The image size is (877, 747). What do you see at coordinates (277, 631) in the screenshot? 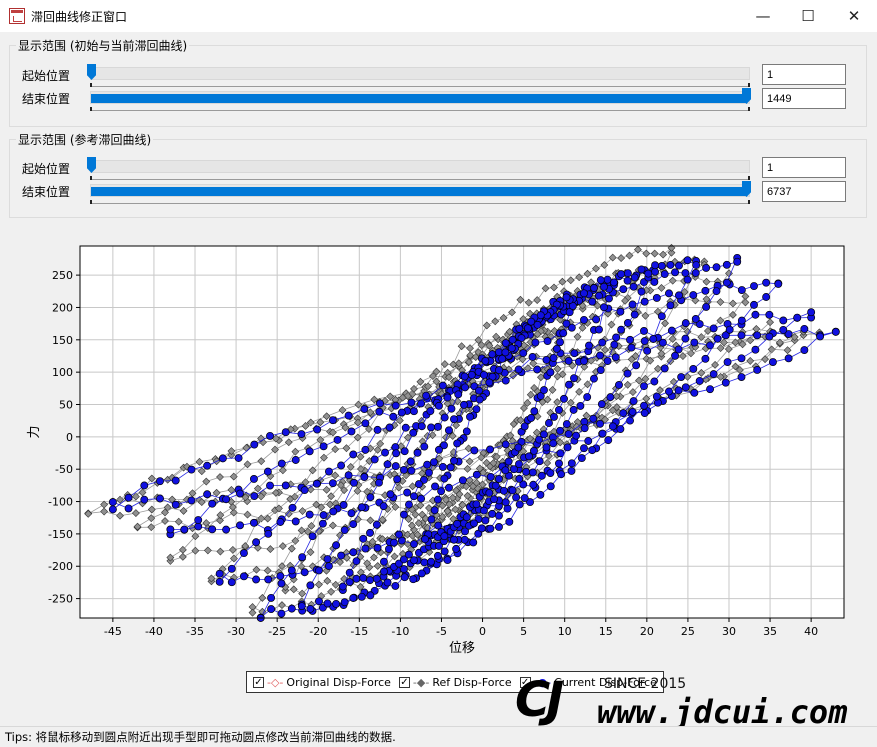
I see `x-tick-label: -25` at bounding box center [277, 631].